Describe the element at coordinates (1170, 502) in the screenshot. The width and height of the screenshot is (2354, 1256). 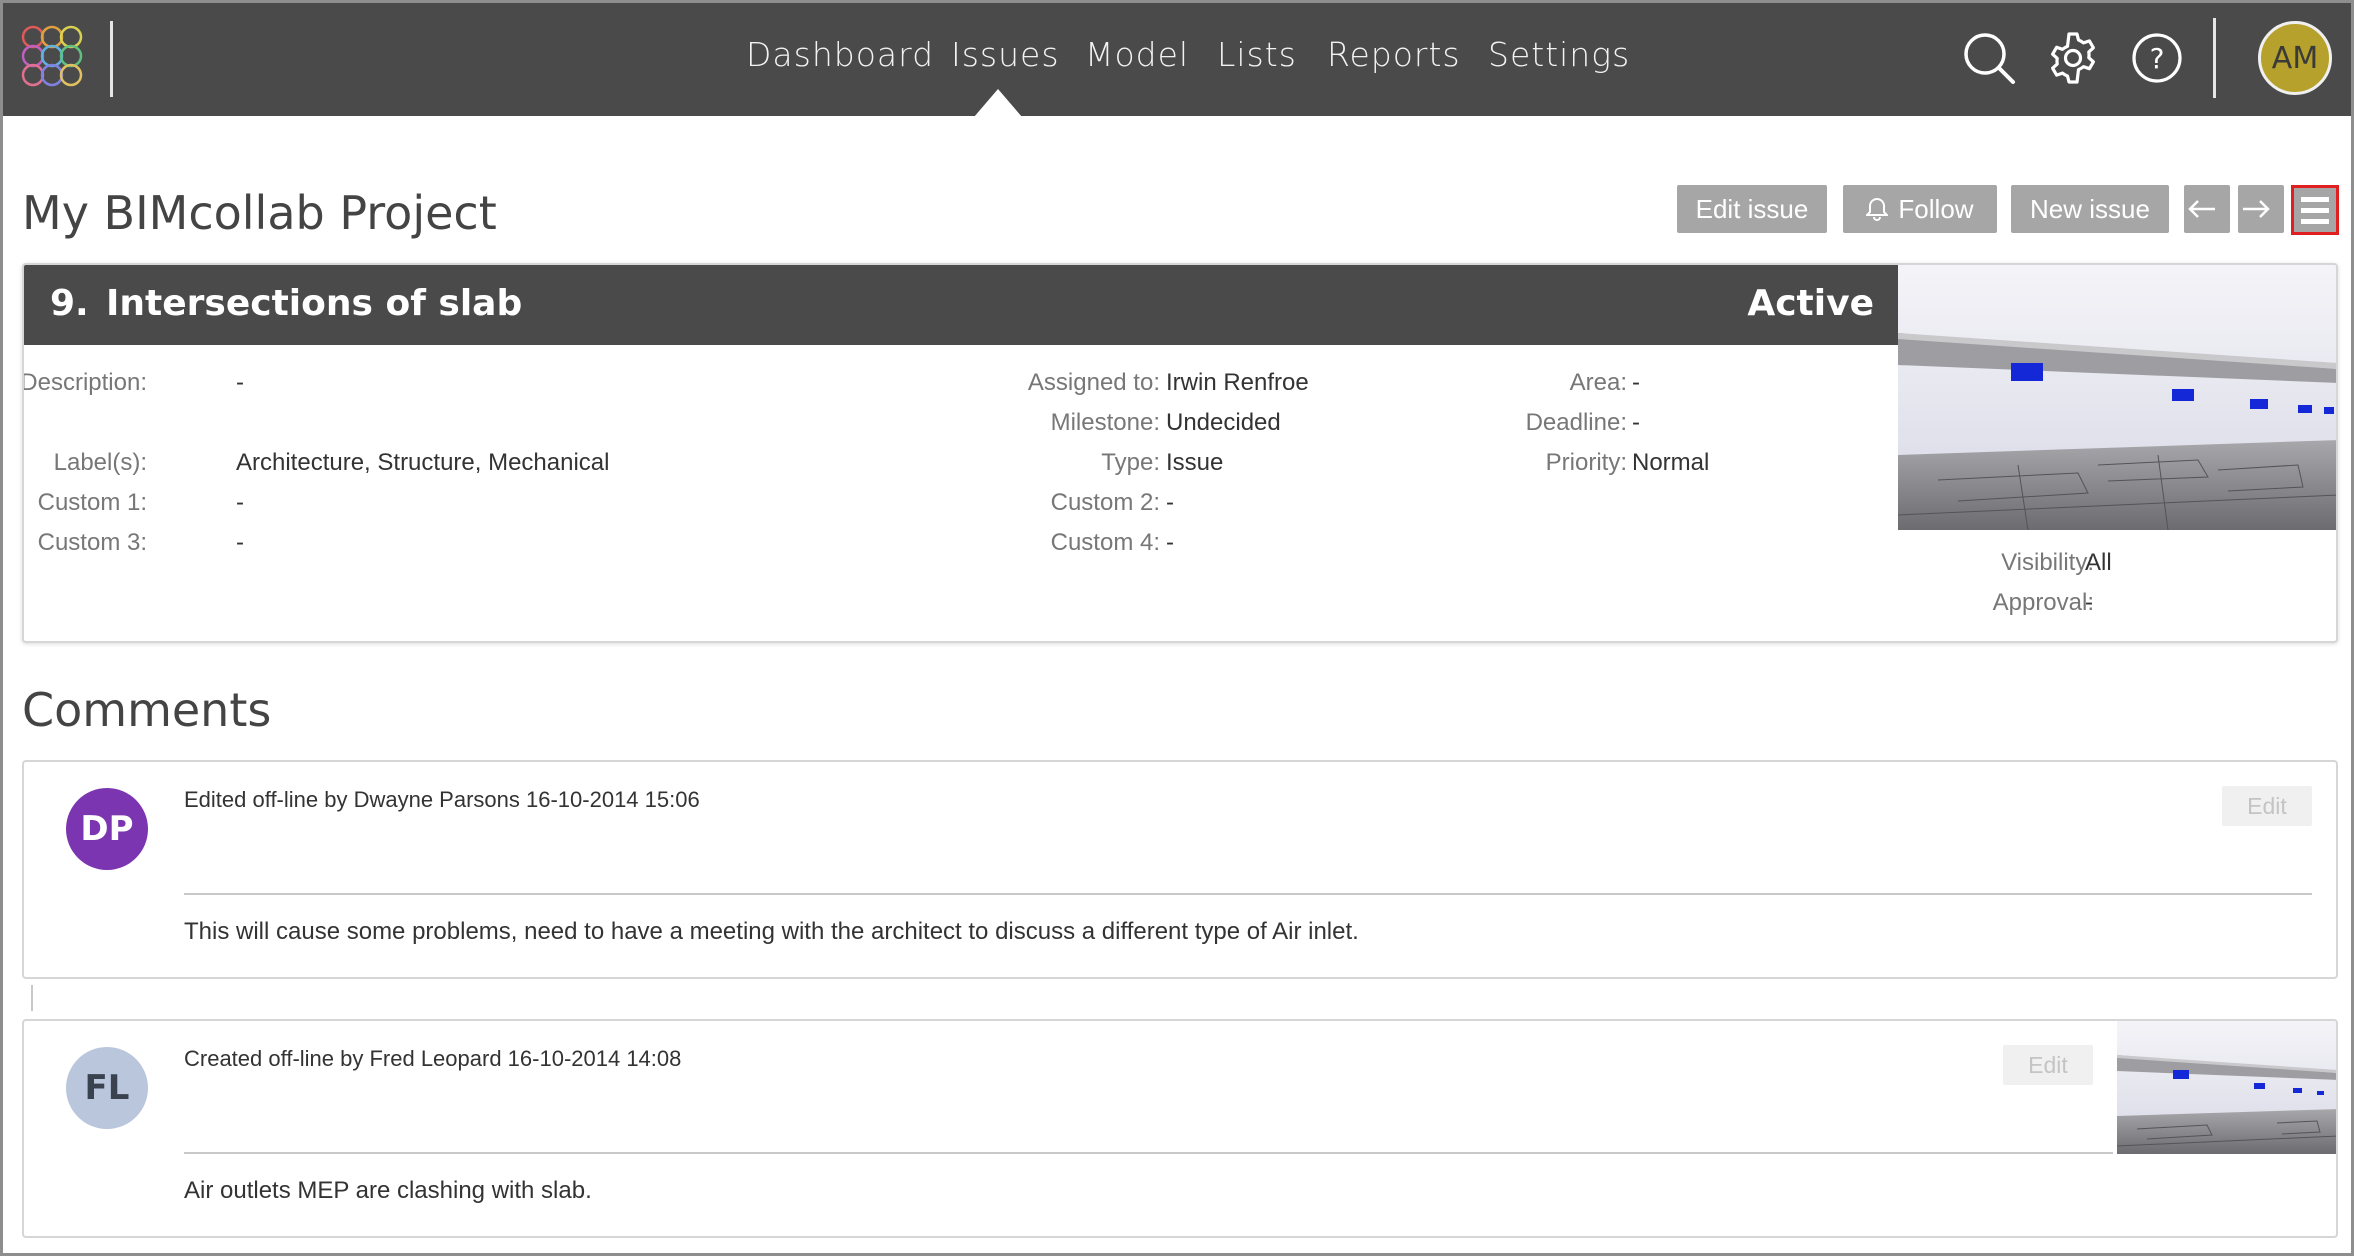
I see `custom-2-value: -` at that location.